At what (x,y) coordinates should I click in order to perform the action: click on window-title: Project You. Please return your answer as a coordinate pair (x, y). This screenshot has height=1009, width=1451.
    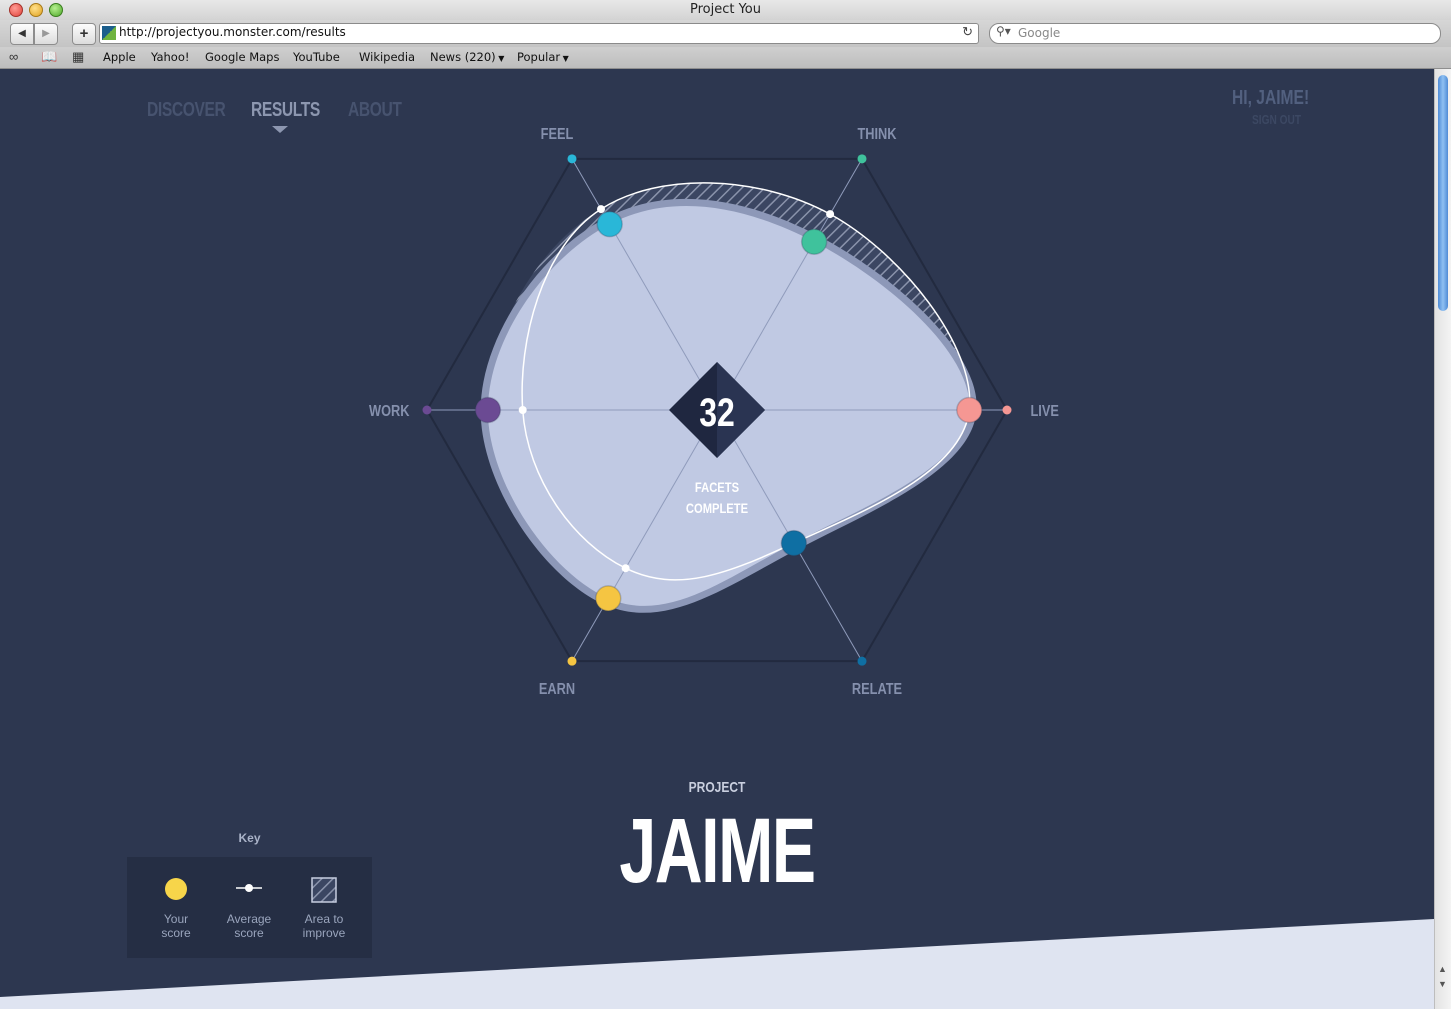
    Looking at the image, I should click on (725, 9).